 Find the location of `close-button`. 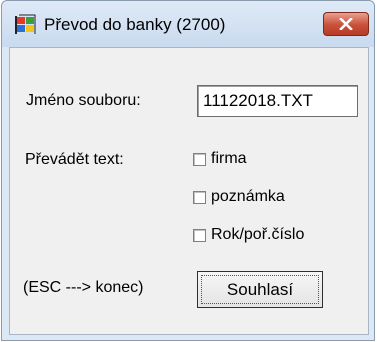

close-button is located at coordinates (346, 24).